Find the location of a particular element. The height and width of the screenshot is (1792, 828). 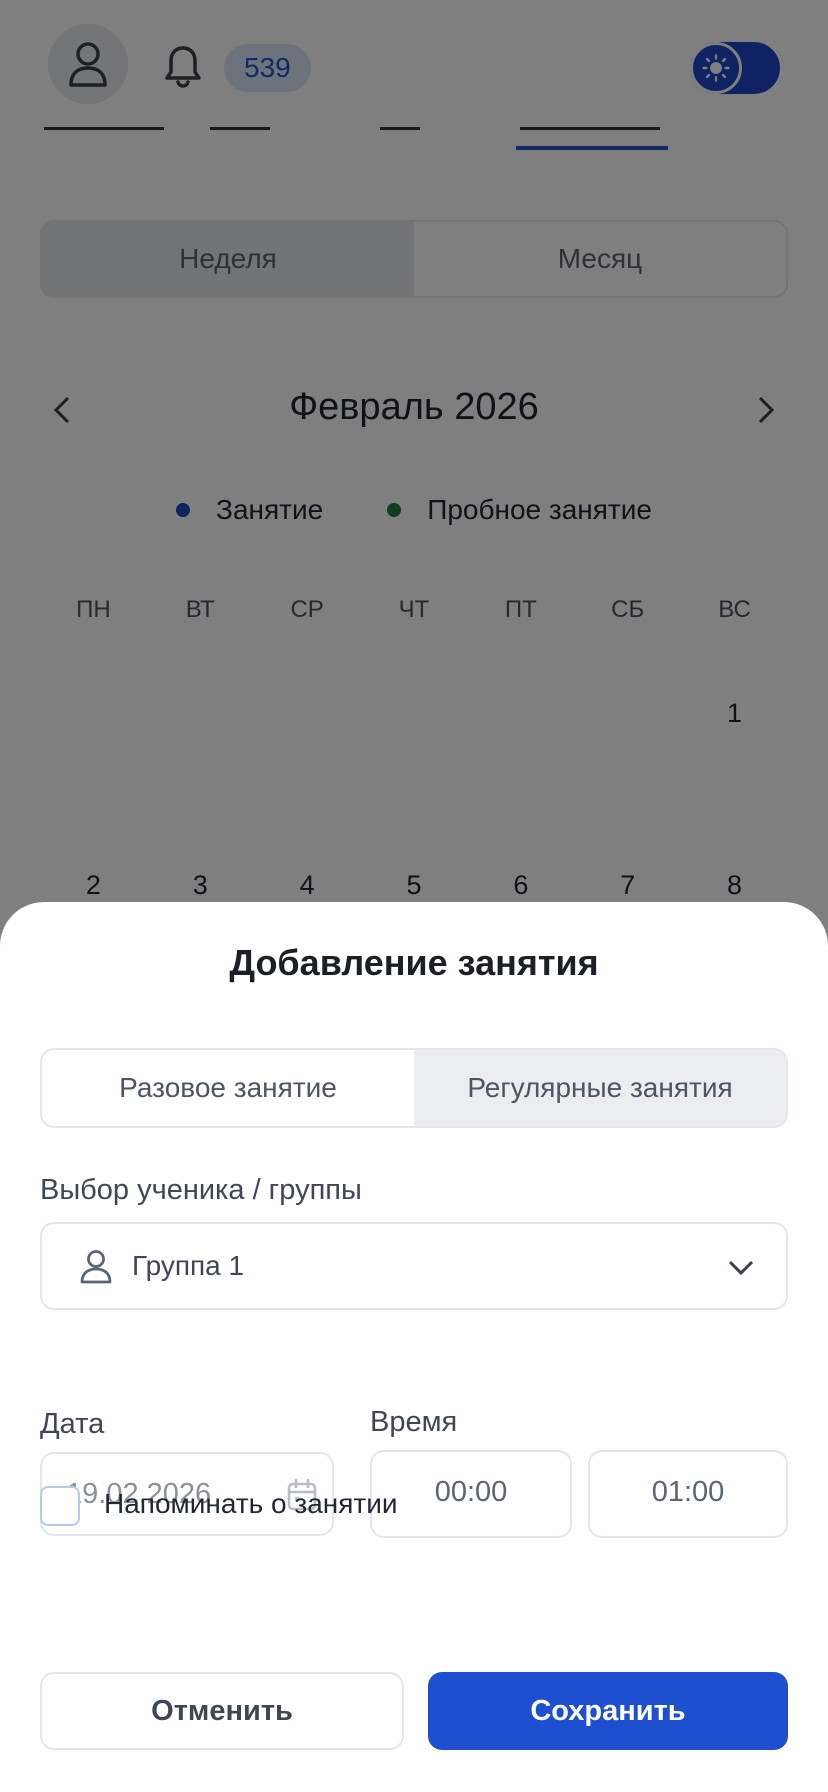

user-icon is located at coordinates (96, 1267).